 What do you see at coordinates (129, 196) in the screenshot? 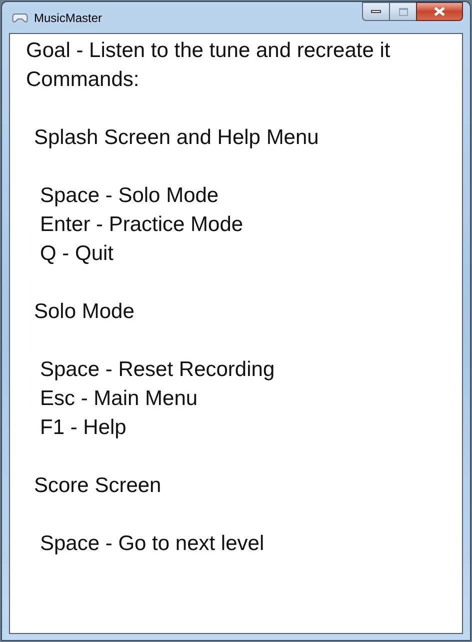
I see `command-text: Space - Solo Mode` at bounding box center [129, 196].